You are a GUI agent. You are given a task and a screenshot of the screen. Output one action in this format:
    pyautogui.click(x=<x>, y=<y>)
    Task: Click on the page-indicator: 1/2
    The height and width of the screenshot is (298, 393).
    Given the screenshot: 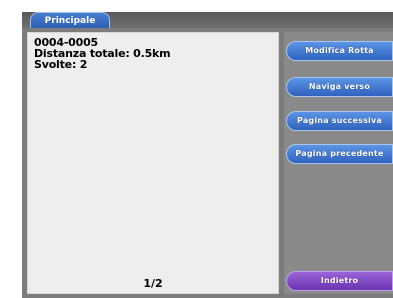 What is the action you would take?
    pyautogui.click(x=153, y=283)
    